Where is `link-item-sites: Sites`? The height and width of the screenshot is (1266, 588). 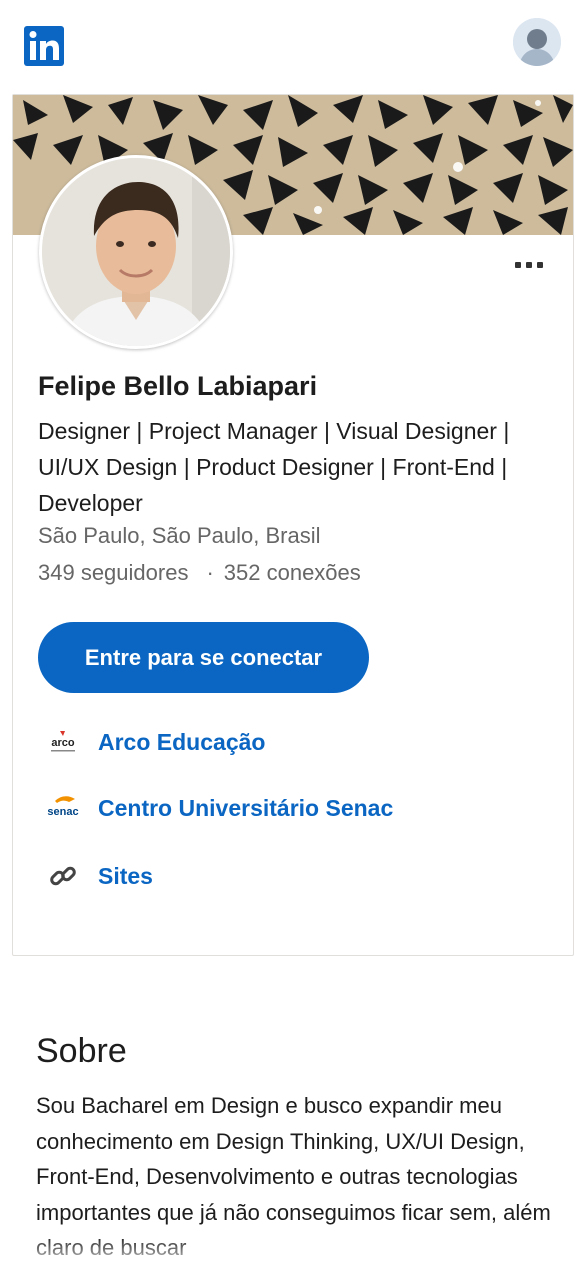 link-item-sites: Sites is located at coordinates (95, 876).